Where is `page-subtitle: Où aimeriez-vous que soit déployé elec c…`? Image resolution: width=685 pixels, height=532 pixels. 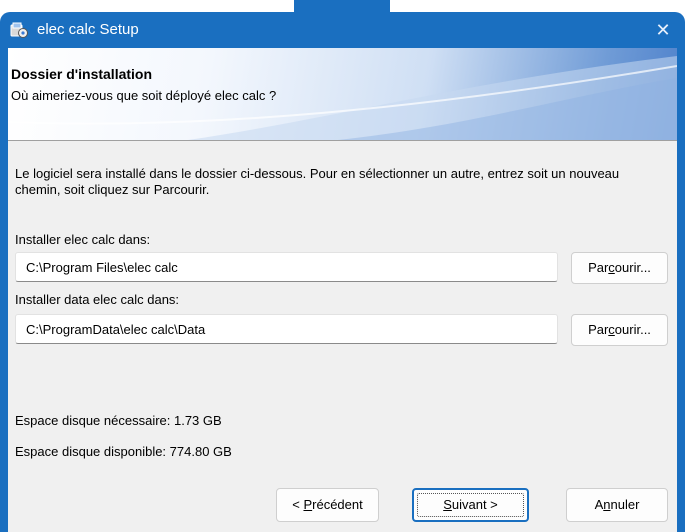
page-subtitle: Où aimeriez-vous que soit déployé elec c… is located at coordinates (144, 95).